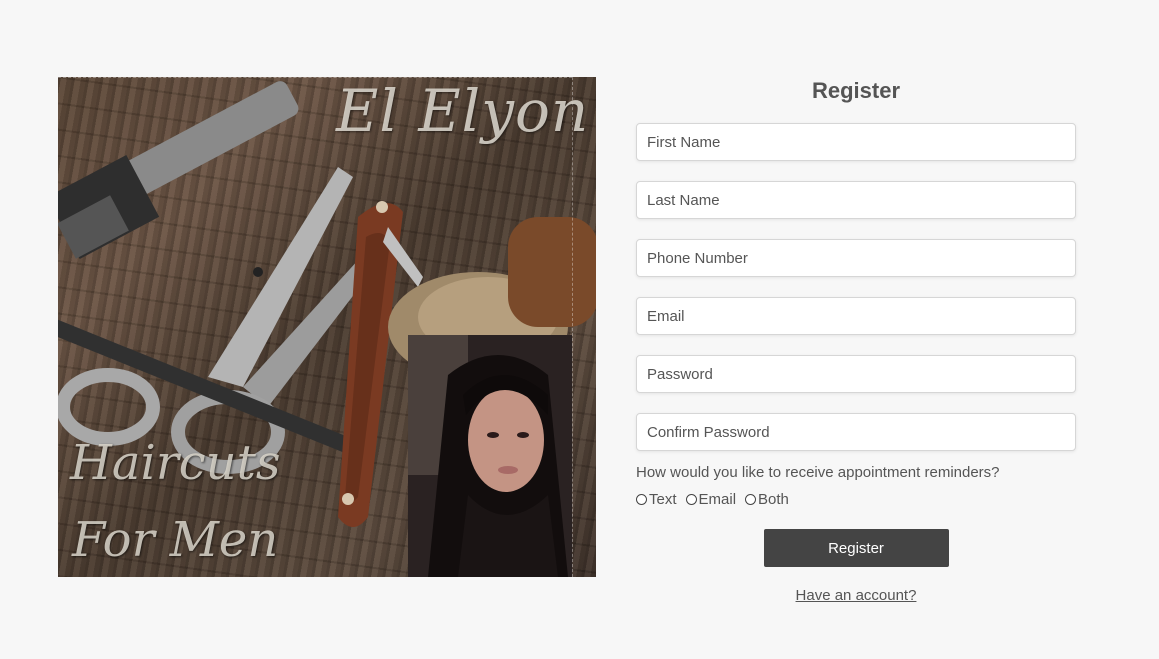  What do you see at coordinates (856, 374) in the screenshot?
I see `password-input` at bounding box center [856, 374].